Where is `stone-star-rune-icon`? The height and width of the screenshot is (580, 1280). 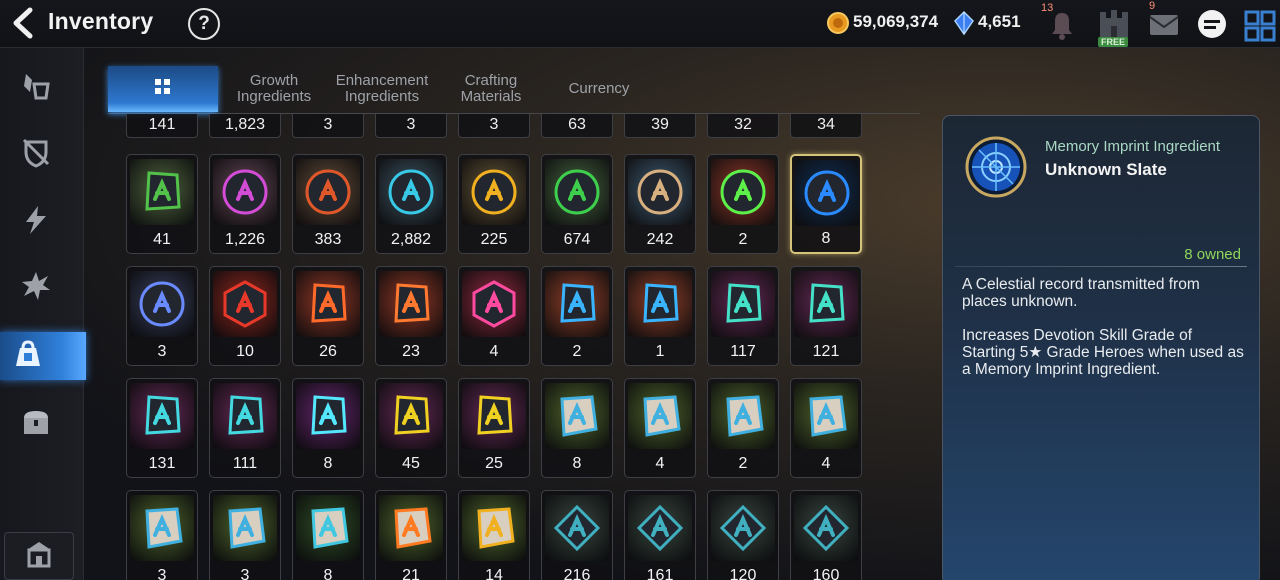
stone-star-rune-icon is located at coordinates (328, 528).